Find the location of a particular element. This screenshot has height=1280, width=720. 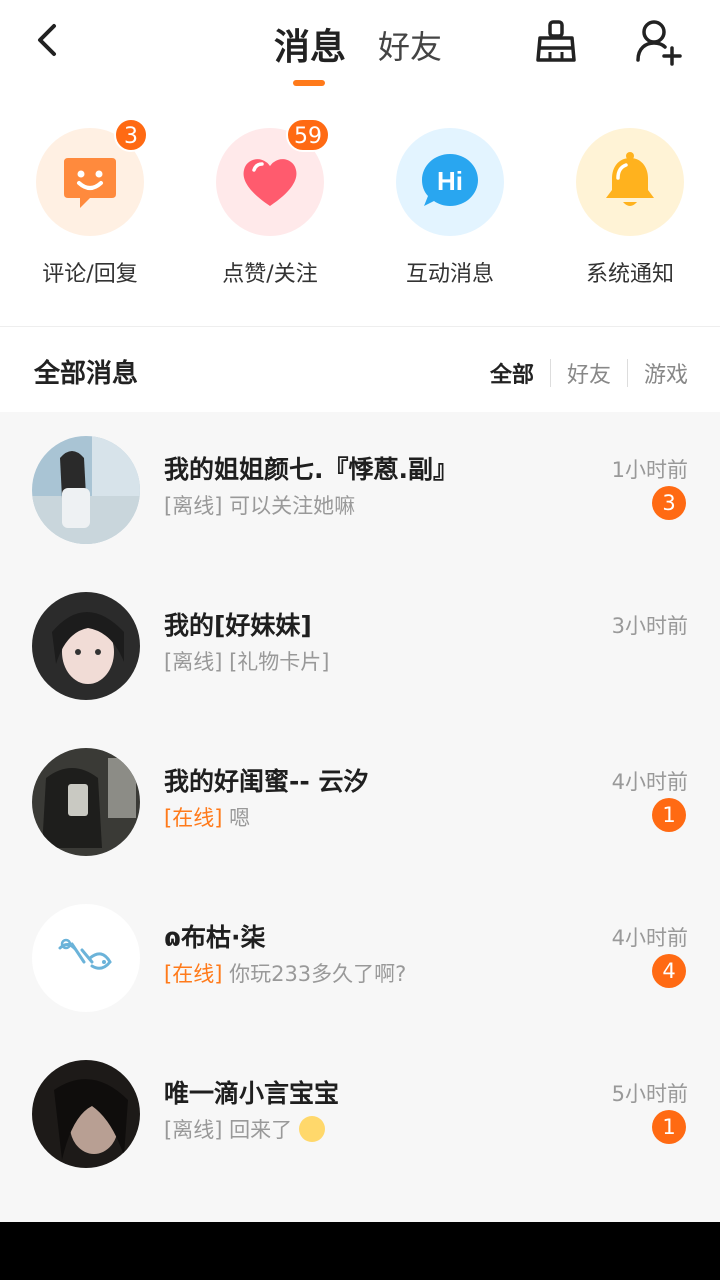

message-time: 5小时前 is located at coordinates (649, 1094).